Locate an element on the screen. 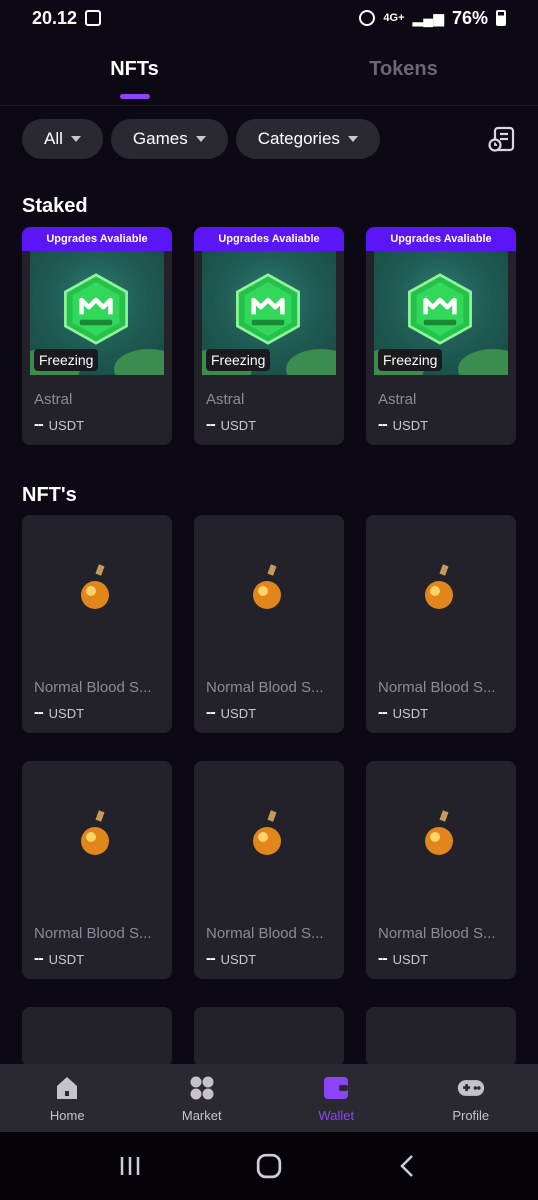 The height and width of the screenshot is (1200, 538). network-label: 4G+ is located at coordinates (394, 18).